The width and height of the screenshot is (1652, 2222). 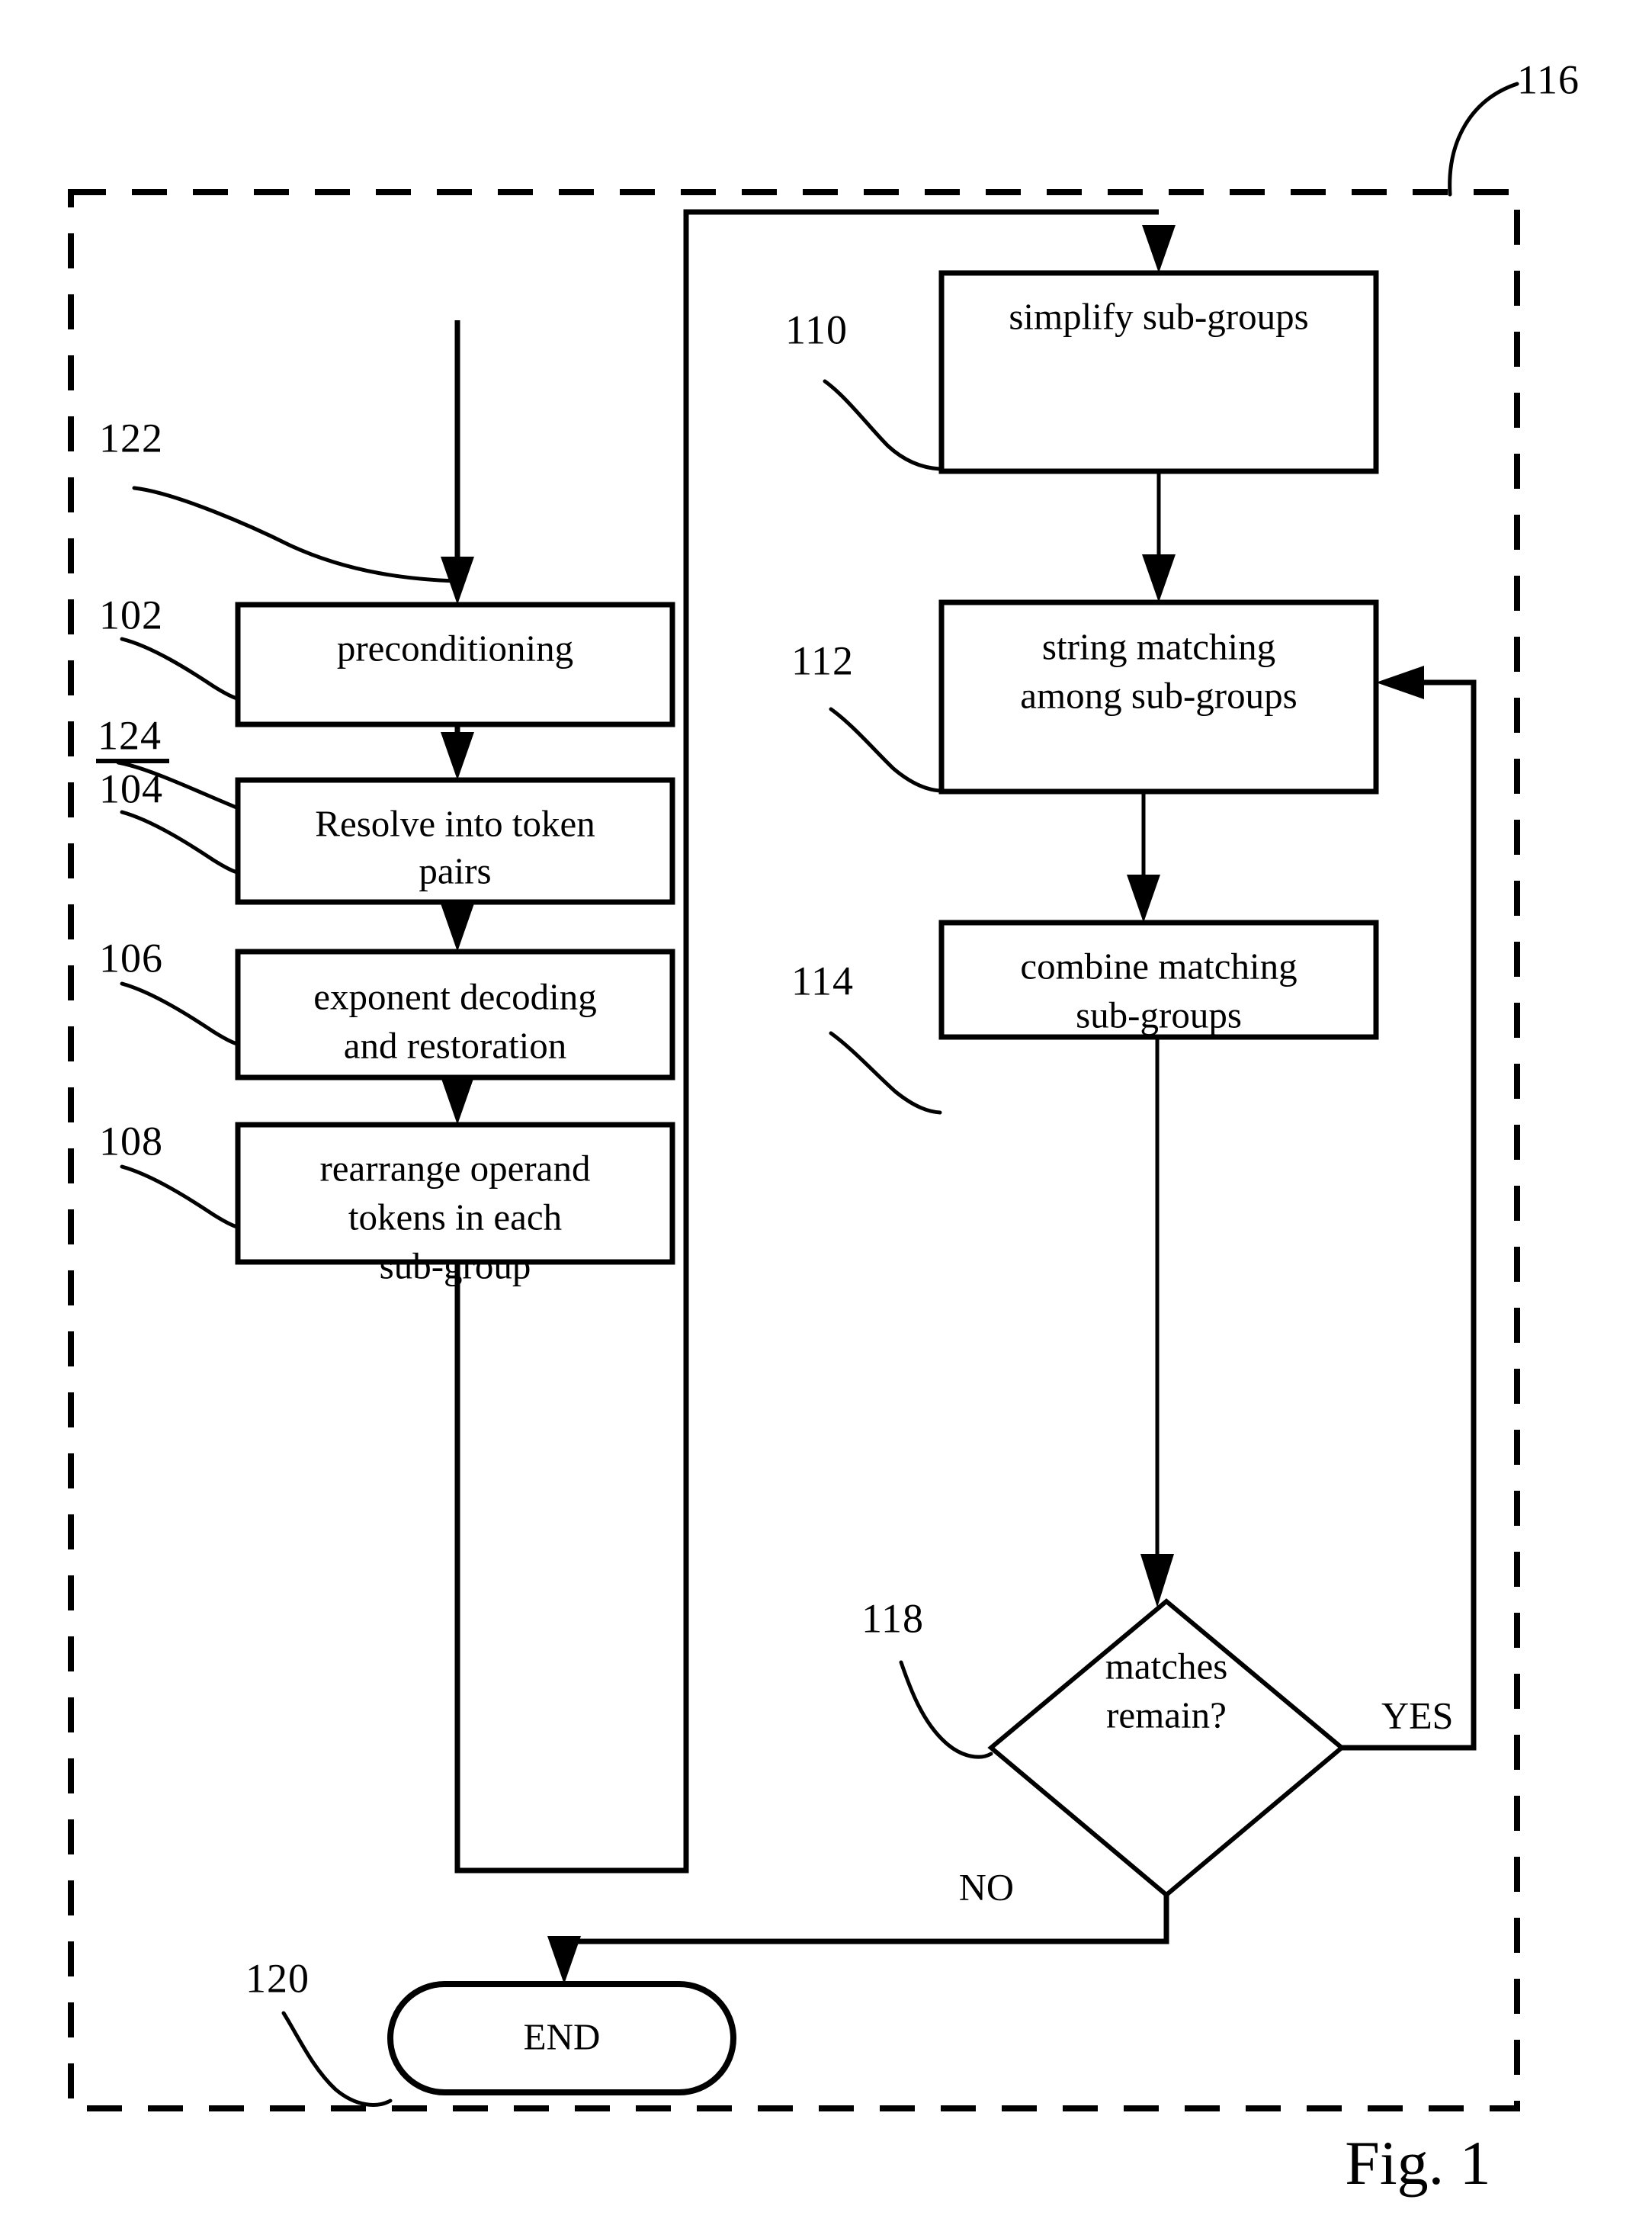 What do you see at coordinates (1549, 79) in the screenshot?
I see `ref-numeral-116: 116` at bounding box center [1549, 79].